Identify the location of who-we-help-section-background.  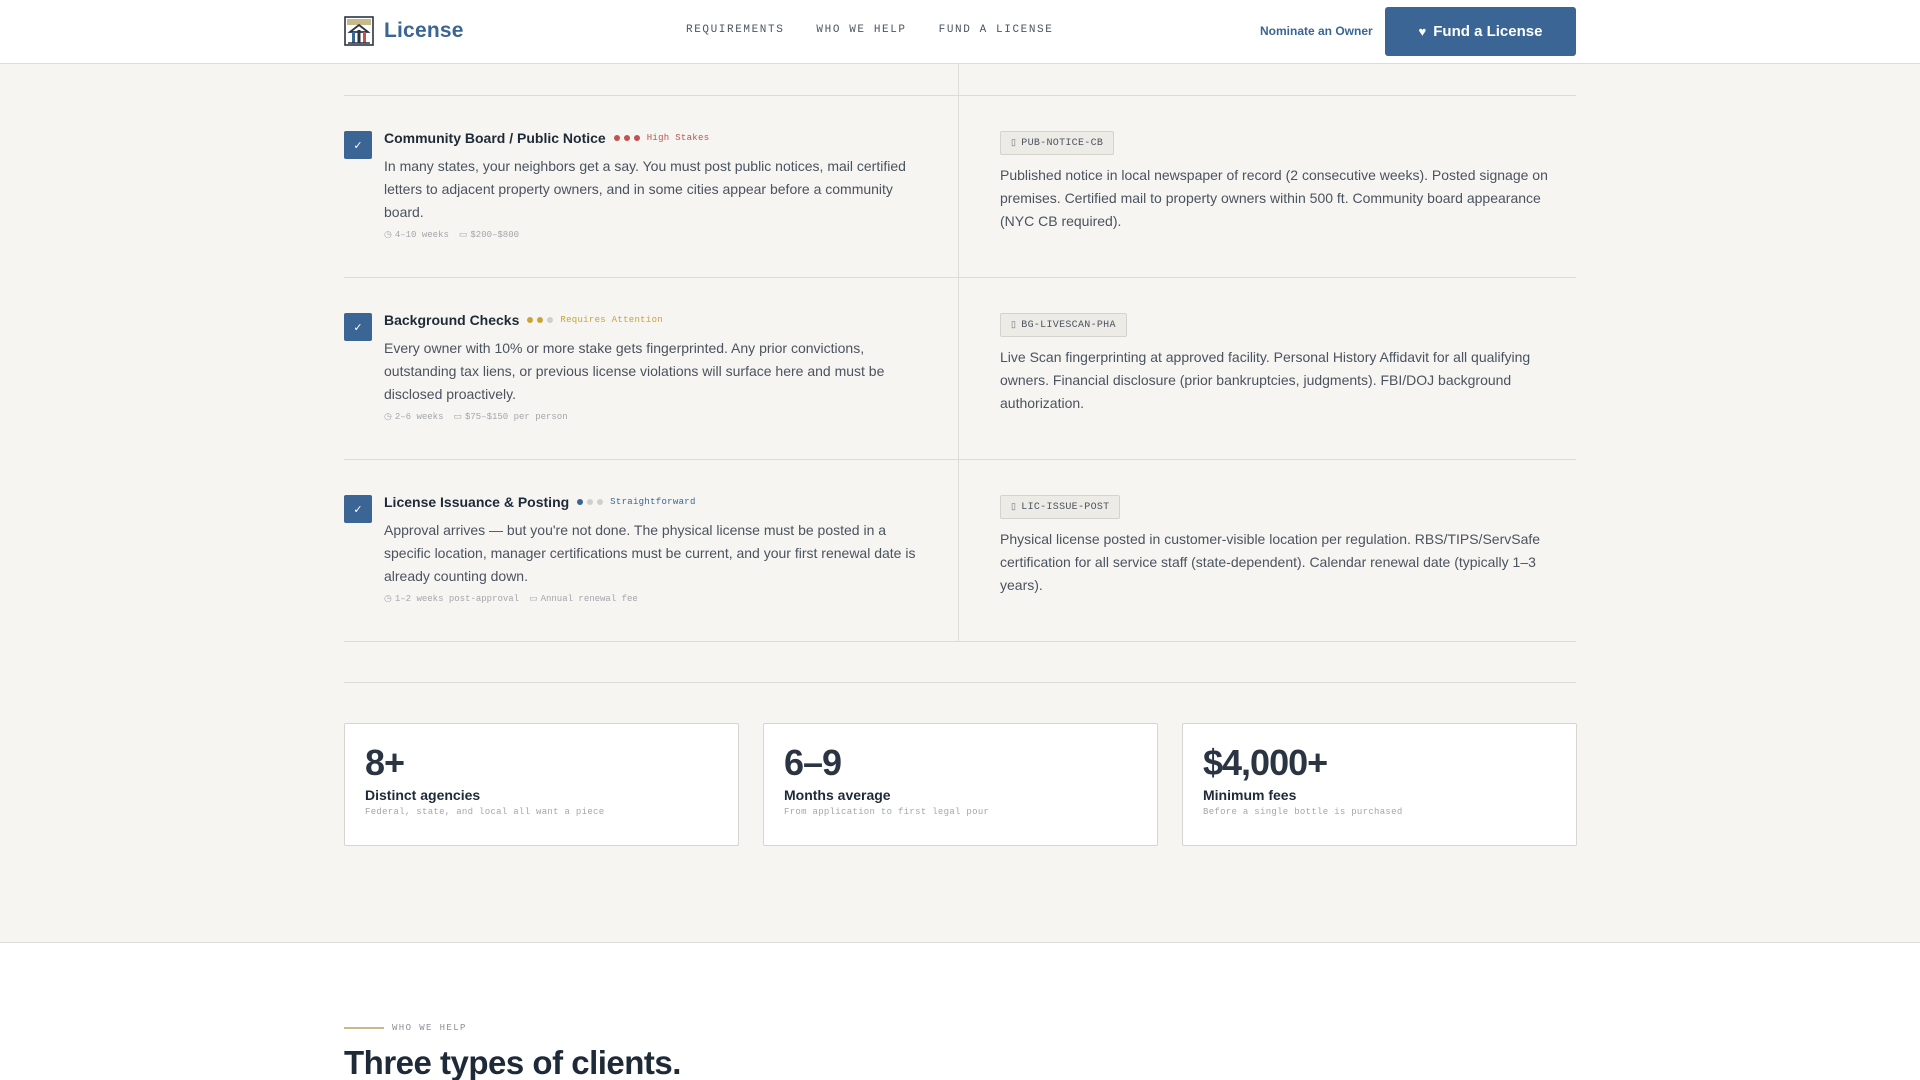
(960, 1011).